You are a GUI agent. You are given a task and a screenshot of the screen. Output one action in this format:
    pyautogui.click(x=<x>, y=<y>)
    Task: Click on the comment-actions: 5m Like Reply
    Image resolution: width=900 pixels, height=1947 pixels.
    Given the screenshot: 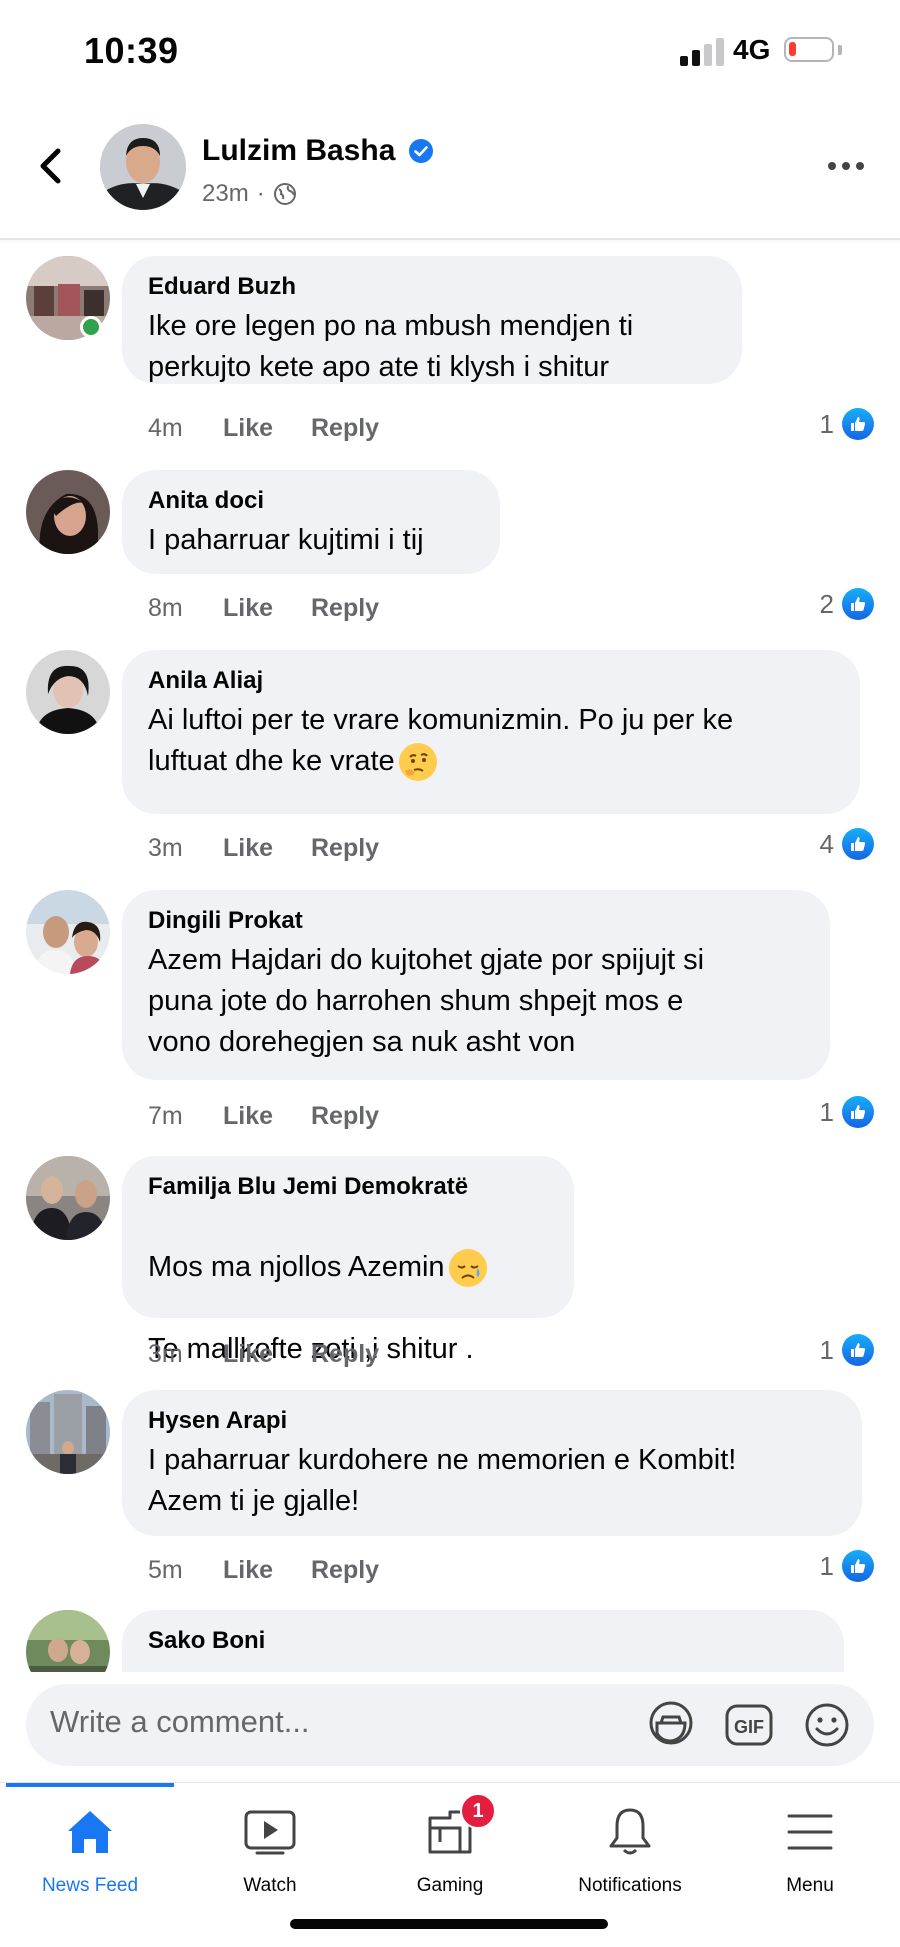 What is the action you would take?
    pyautogui.click(x=263, y=1570)
    